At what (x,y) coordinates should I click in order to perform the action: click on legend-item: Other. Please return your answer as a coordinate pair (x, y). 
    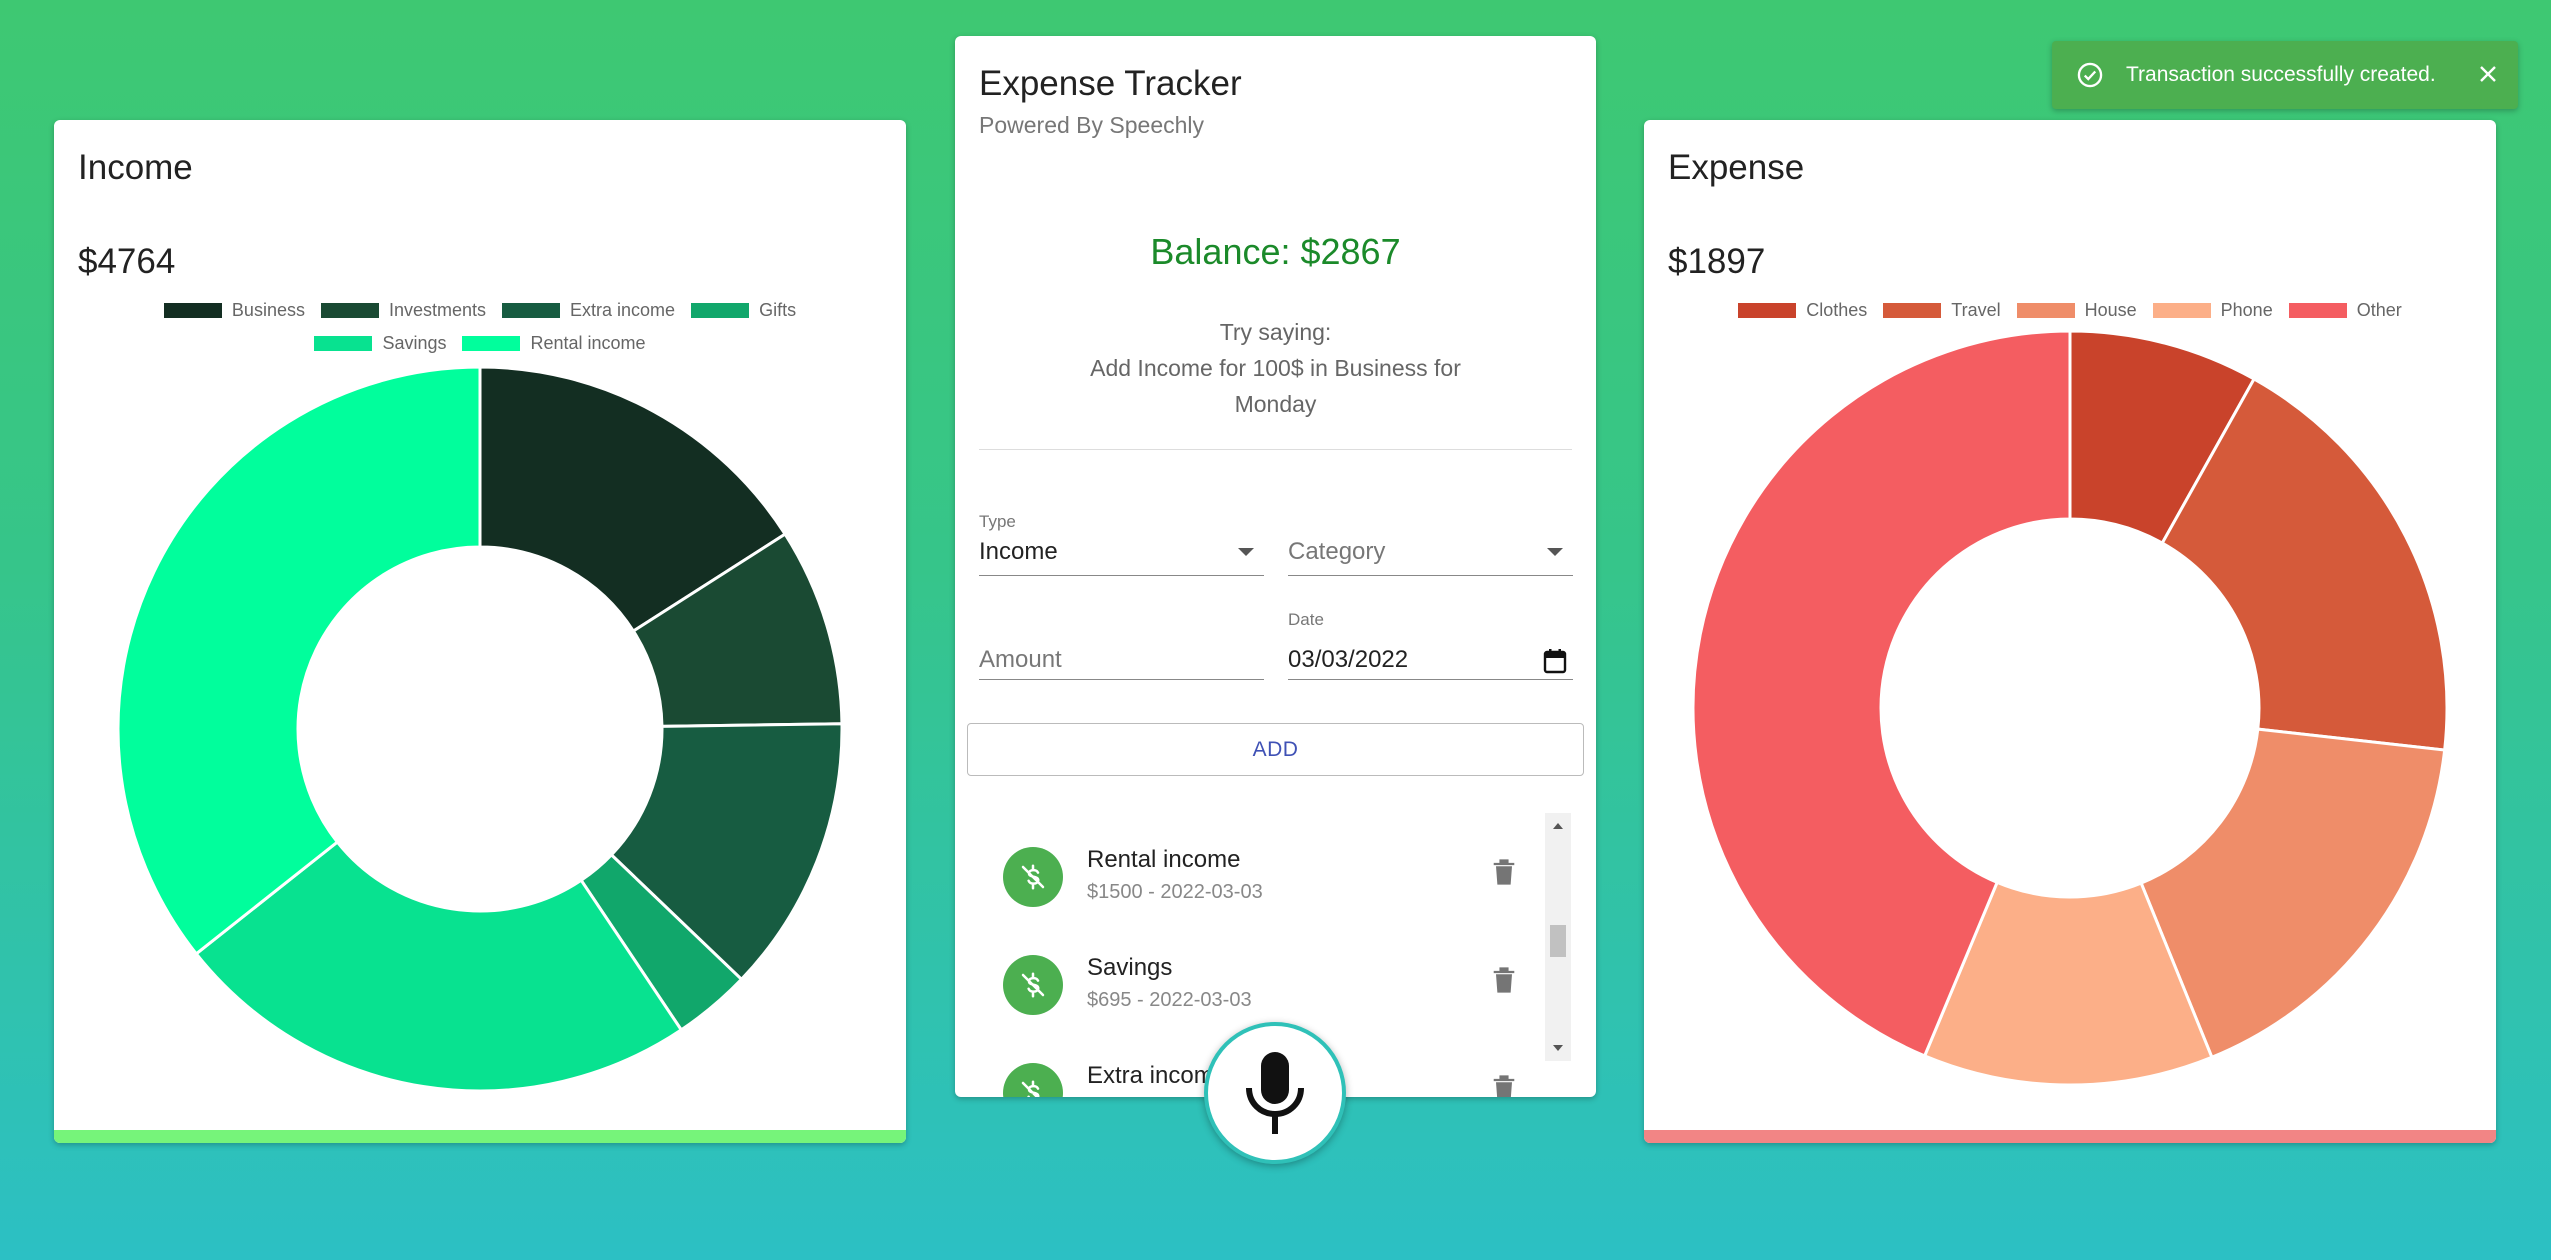
    Looking at the image, I should click on (2345, 310).